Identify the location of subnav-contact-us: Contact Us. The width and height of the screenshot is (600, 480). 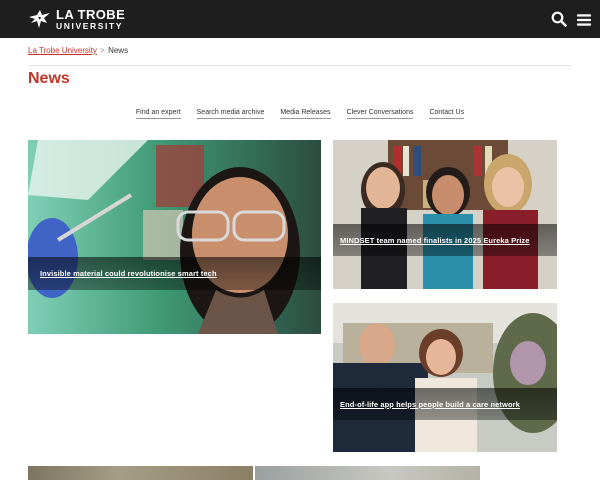
(447, 114).